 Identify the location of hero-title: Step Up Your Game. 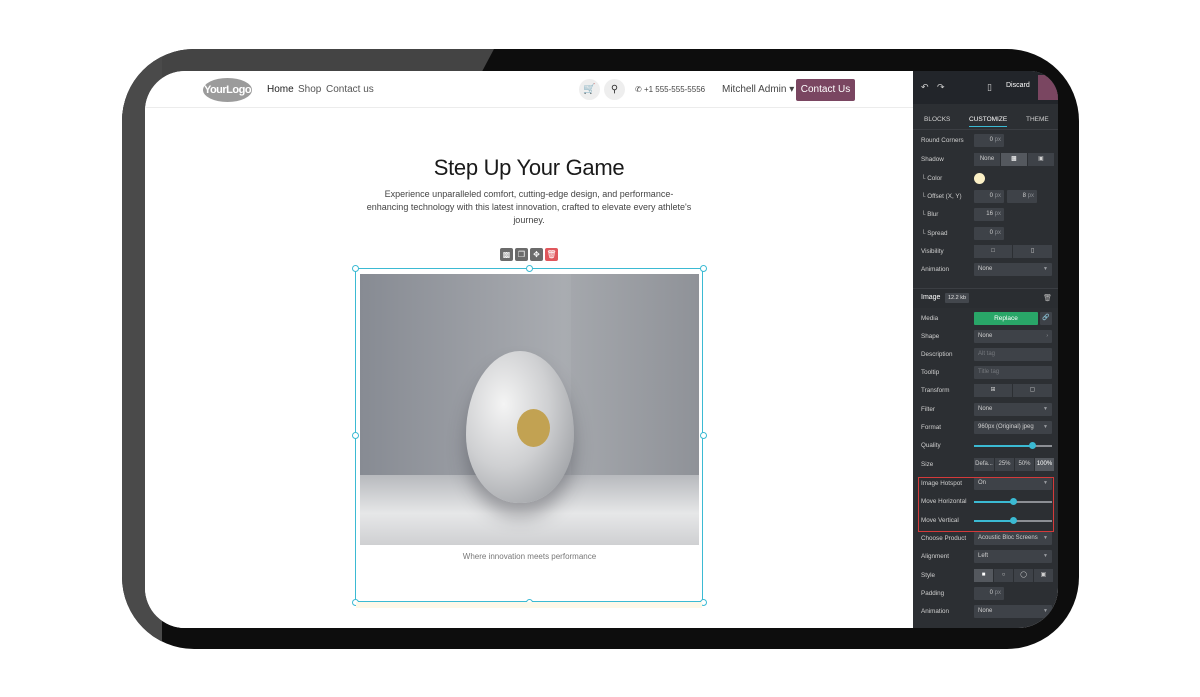
(529, 167).